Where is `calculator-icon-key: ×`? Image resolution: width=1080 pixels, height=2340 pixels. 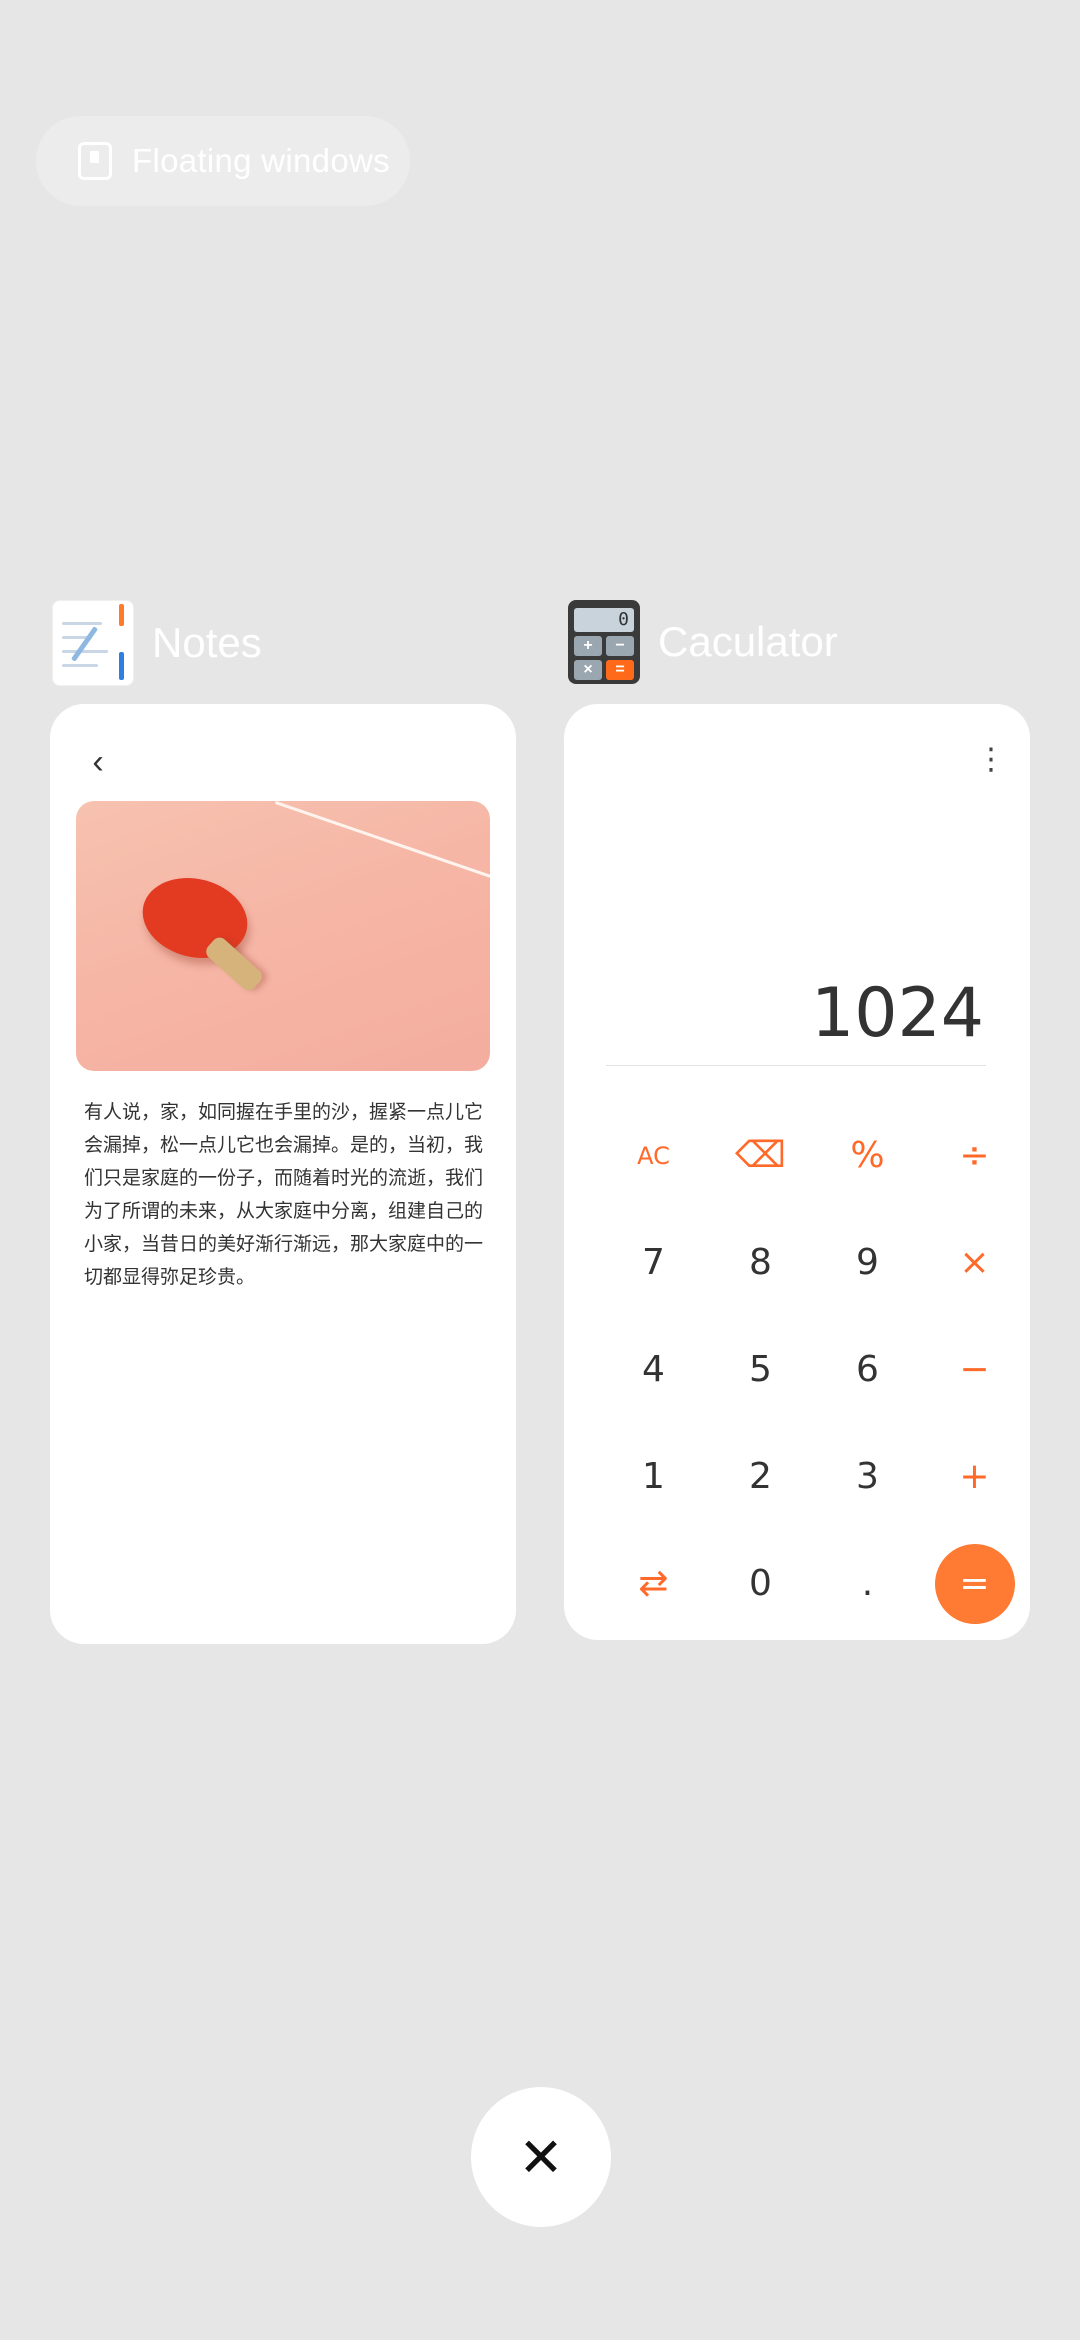
calculator-icon-key: × is located at coordinates (588, 670).